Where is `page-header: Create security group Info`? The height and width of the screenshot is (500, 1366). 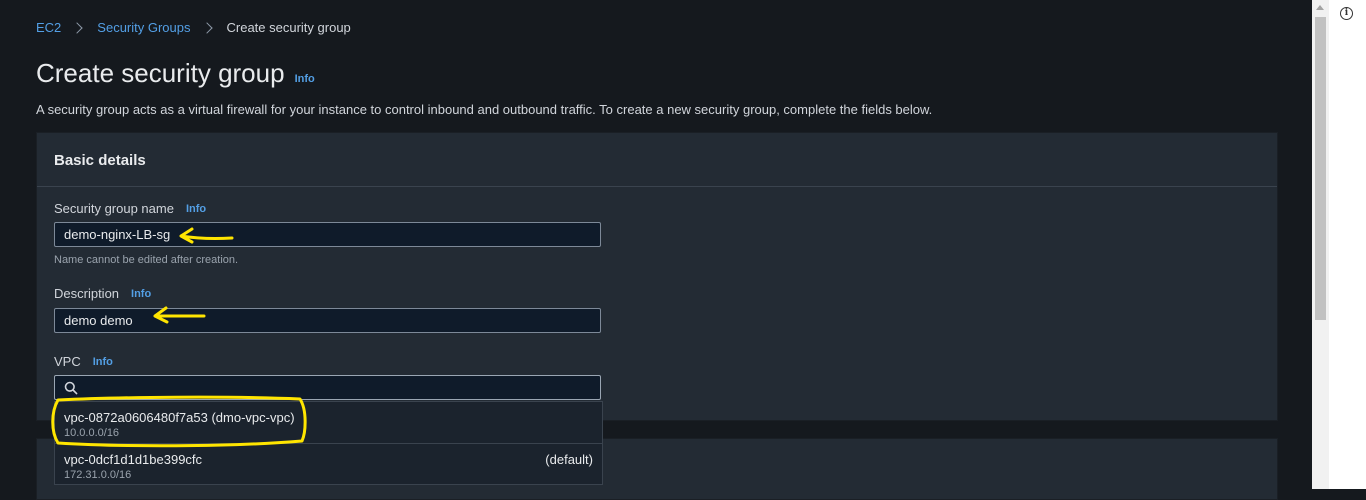
page-header: Create security group Info is located at coordinates (175, 73).